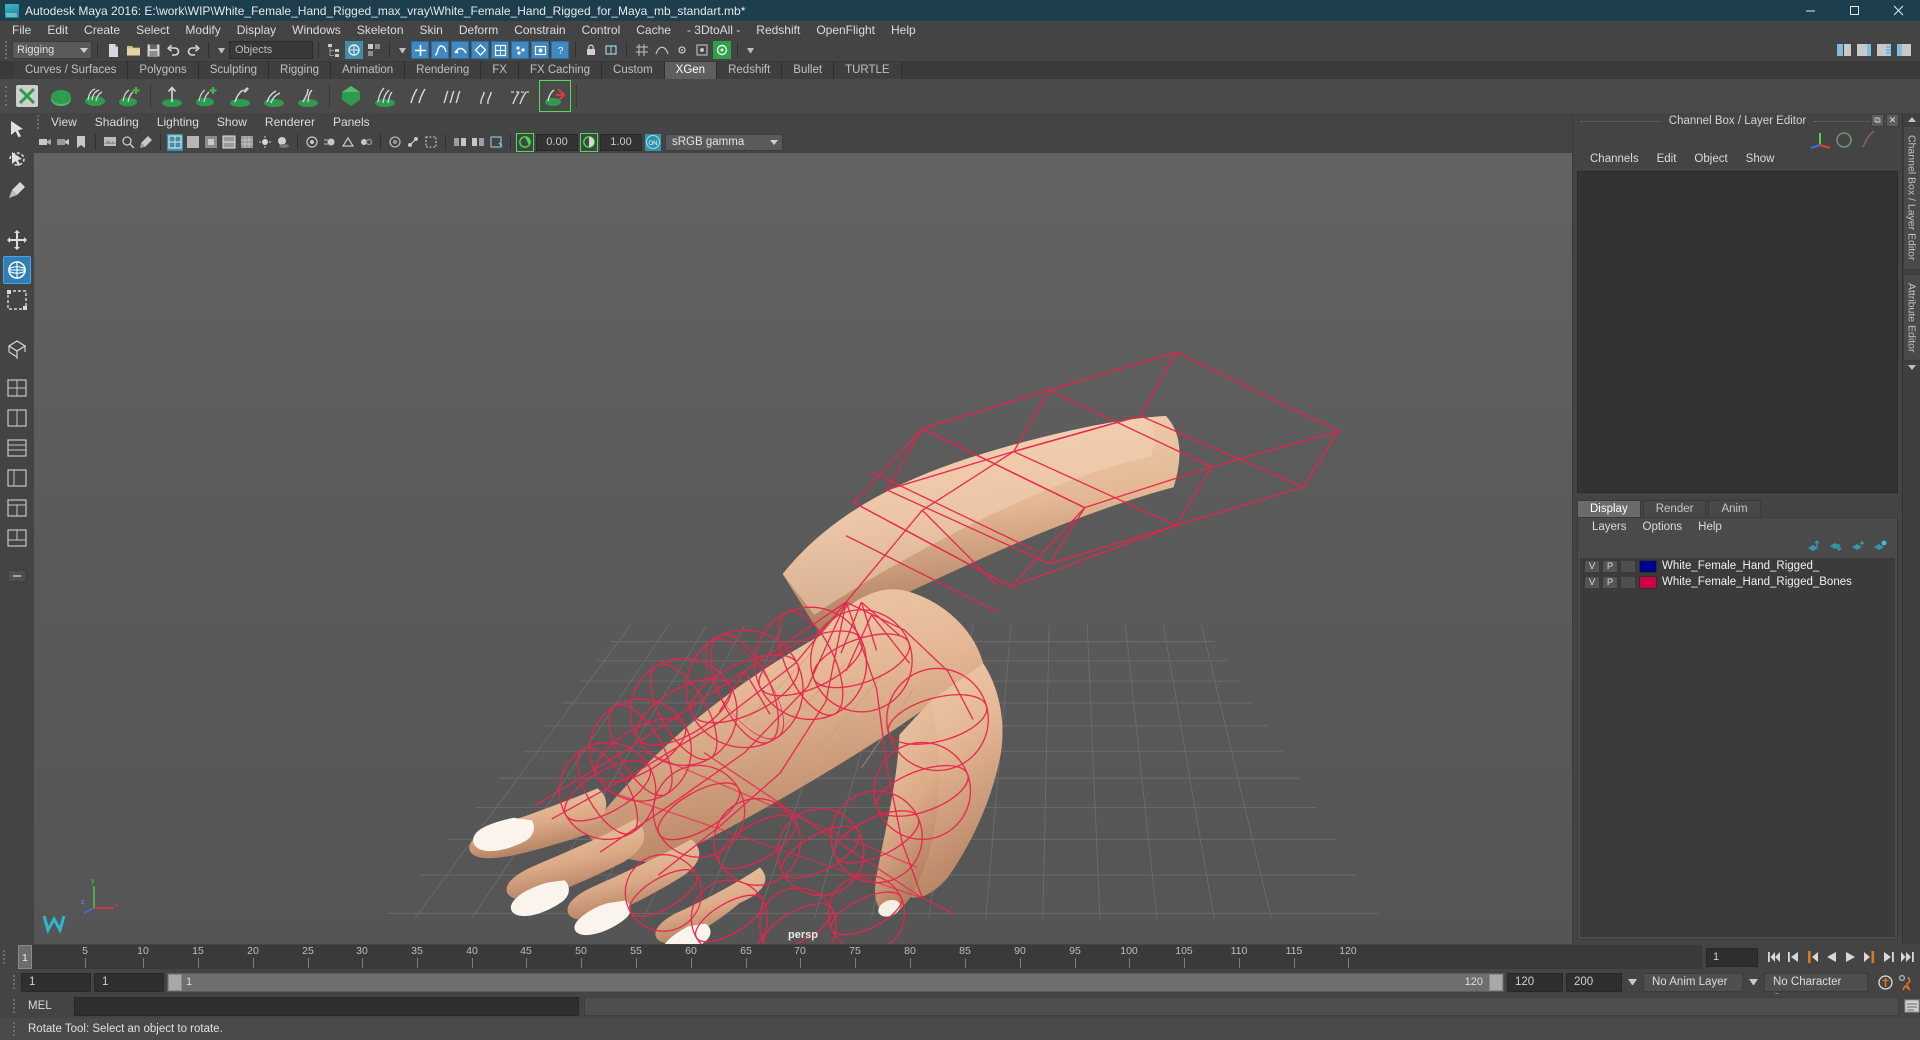 The width and height of the screenshot is (1920, 1040). I want to click on playback-end-time-field: 120, so click(1535, 982).